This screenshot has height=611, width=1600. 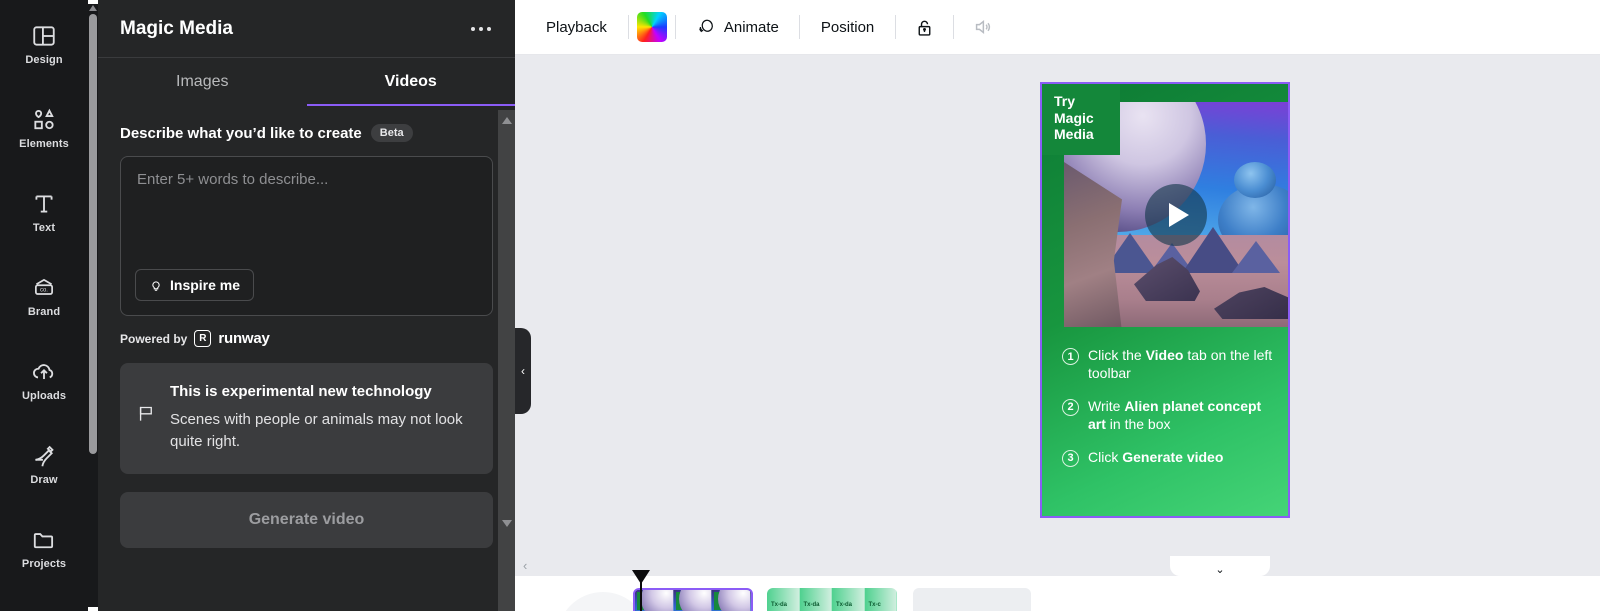 I want to click on sidebar-item-text: Text, so click(x=44, y=212).